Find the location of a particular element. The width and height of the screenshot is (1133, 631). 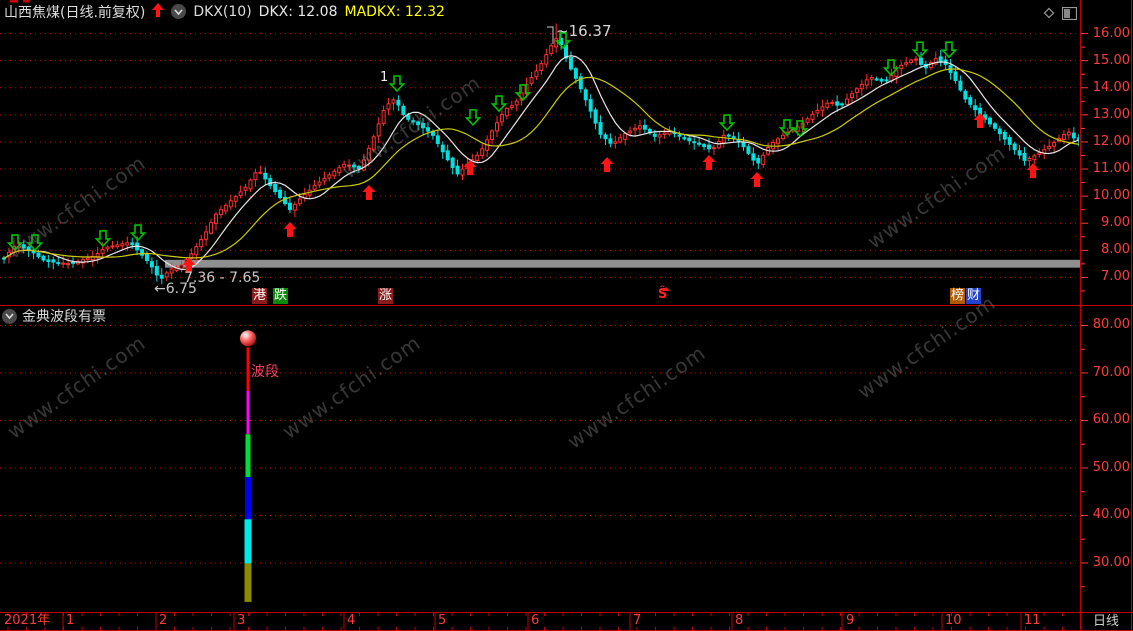

sub-y-axis-label: 70.00 is located at coordinates (1111, 372).